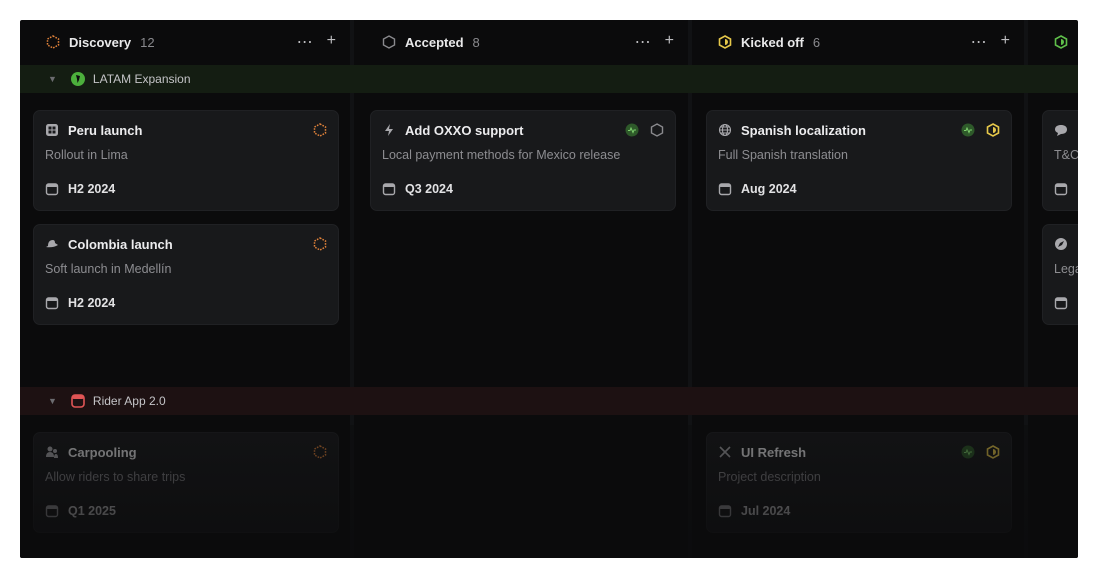 This screenshot has height=579, width=1098. What do you see at coordinates (105, 130) in the screenshot?
I see `card-title: Peru launch` at bounding box center [105, 130].